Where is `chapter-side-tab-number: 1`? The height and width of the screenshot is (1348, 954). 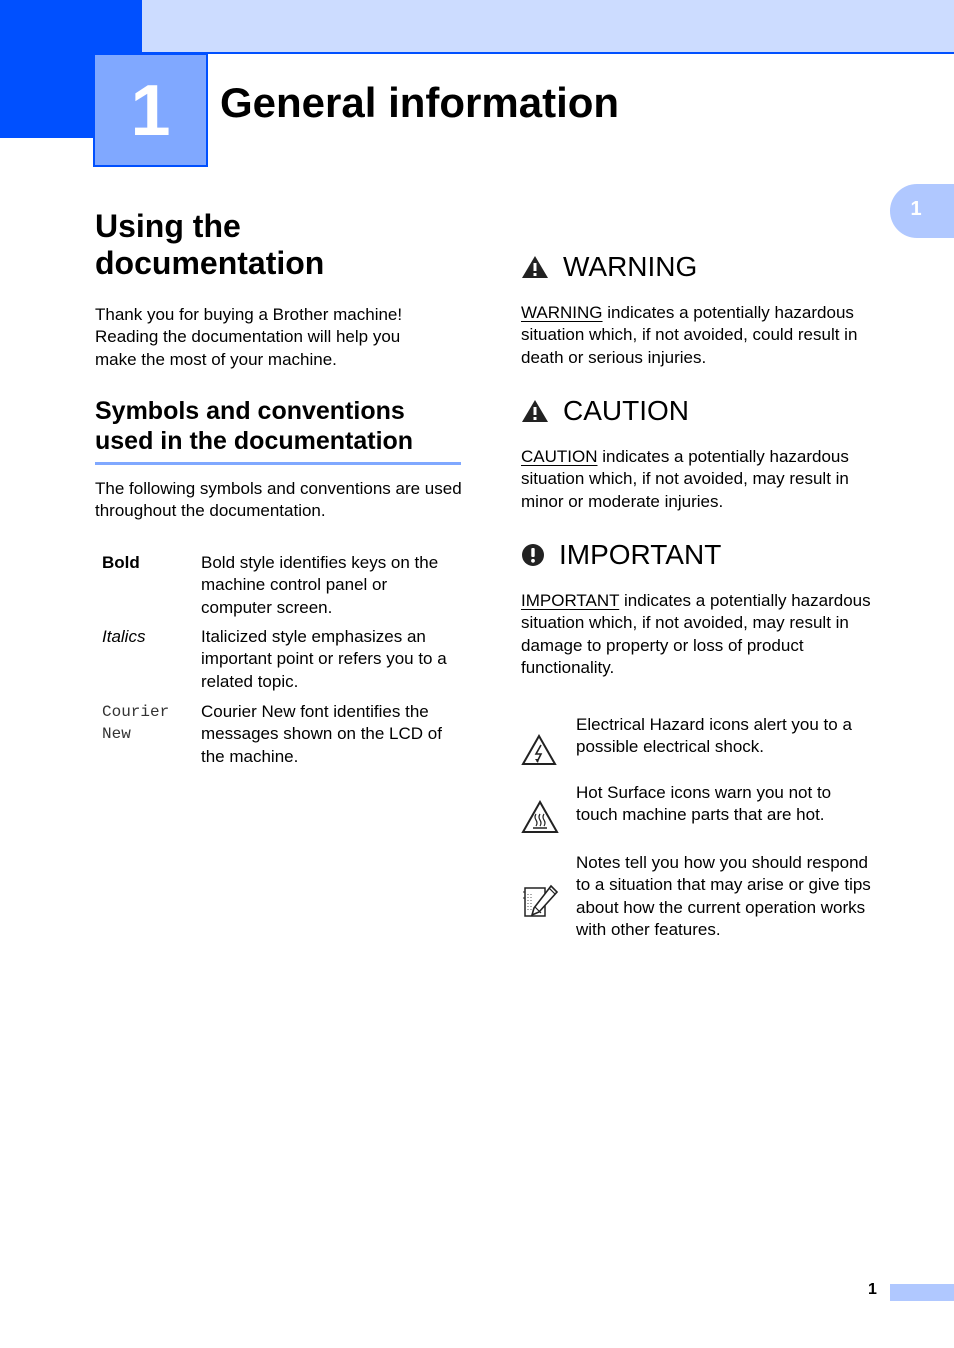
chapter-side-tab-number: 1 is located at coordinates (916, 209).